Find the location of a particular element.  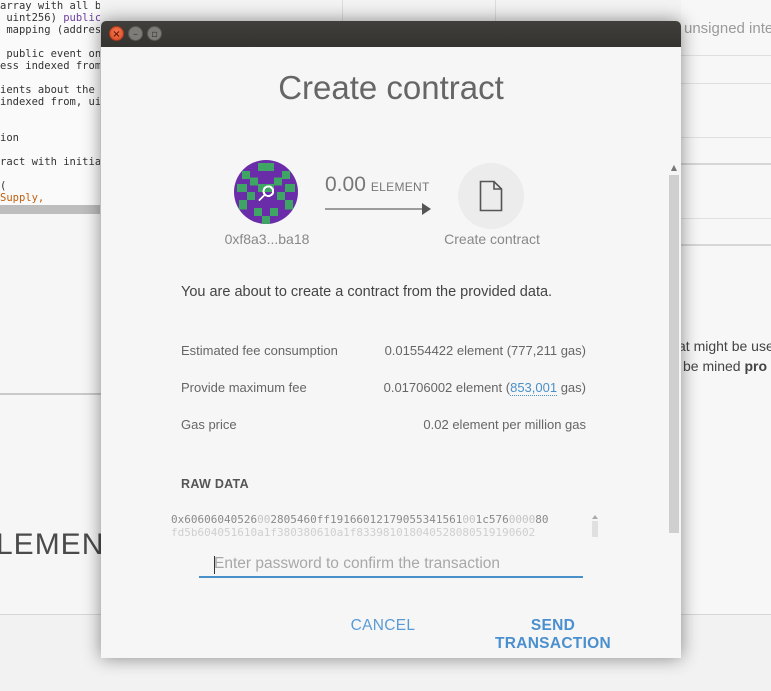

code-token: mapping (address is located at coordinates (50, 30).